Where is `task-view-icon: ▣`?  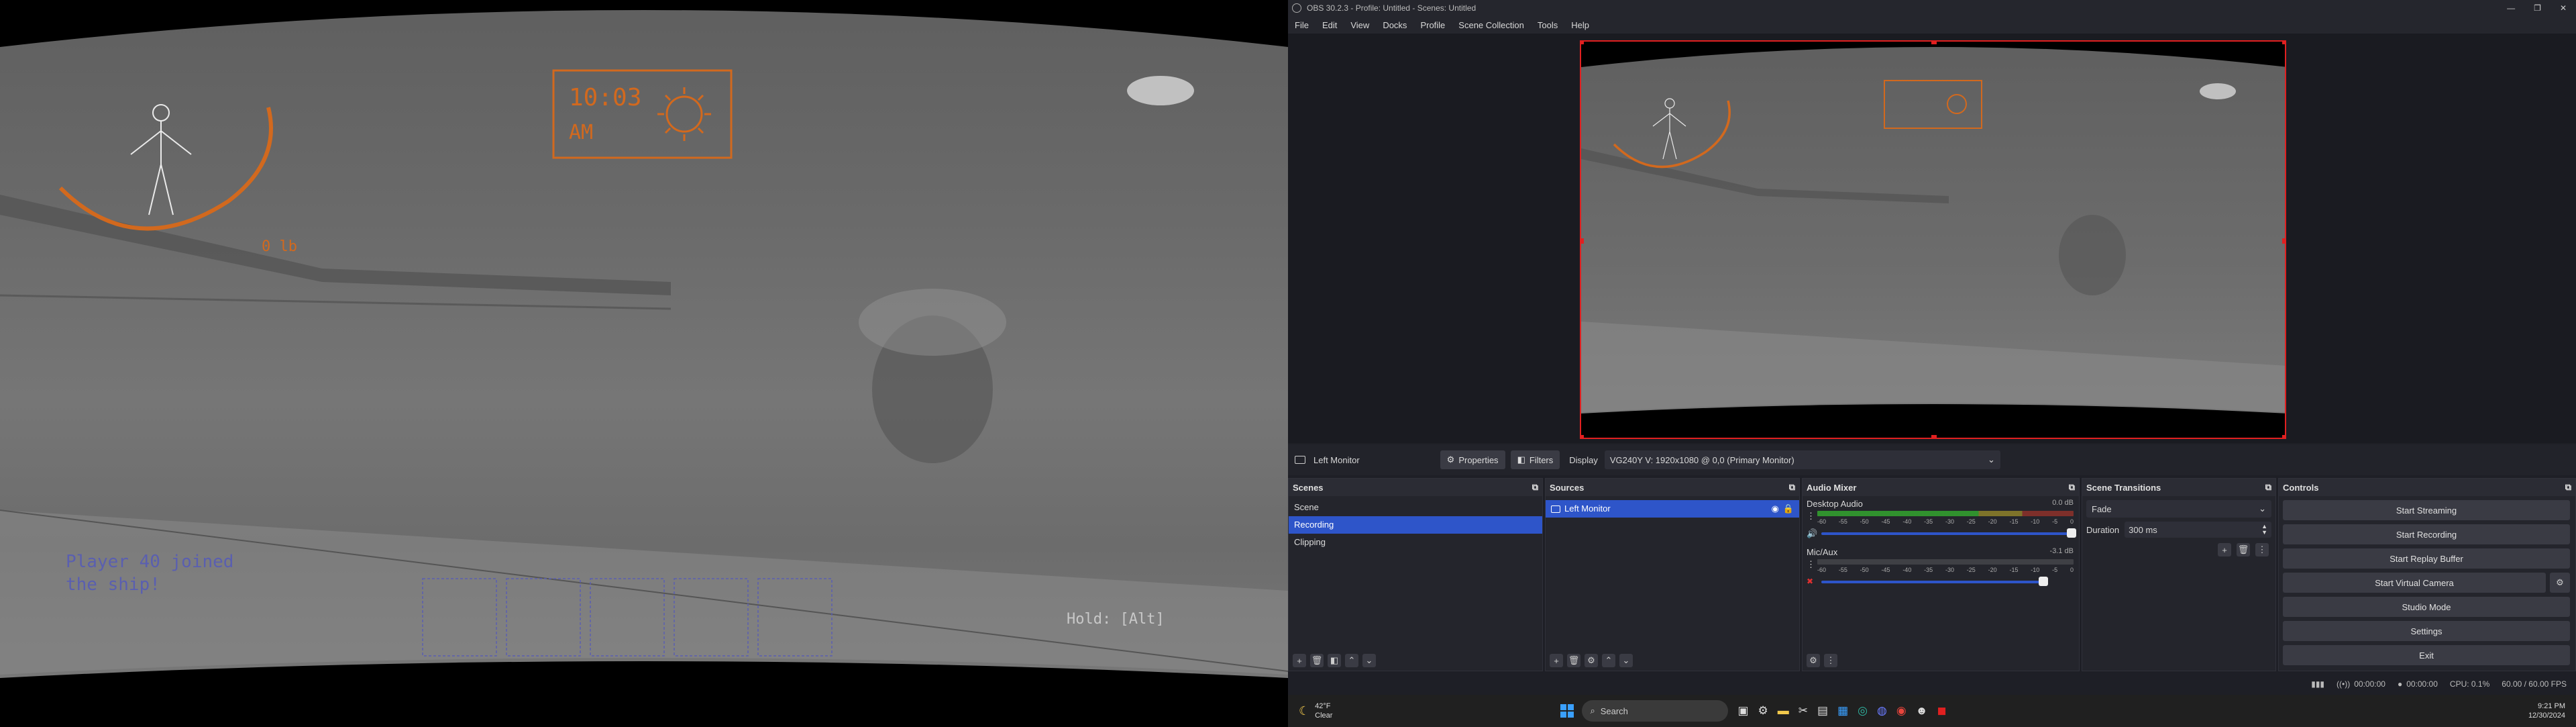 task-view-icon: ▣ is located at coordinates (1742, 711).